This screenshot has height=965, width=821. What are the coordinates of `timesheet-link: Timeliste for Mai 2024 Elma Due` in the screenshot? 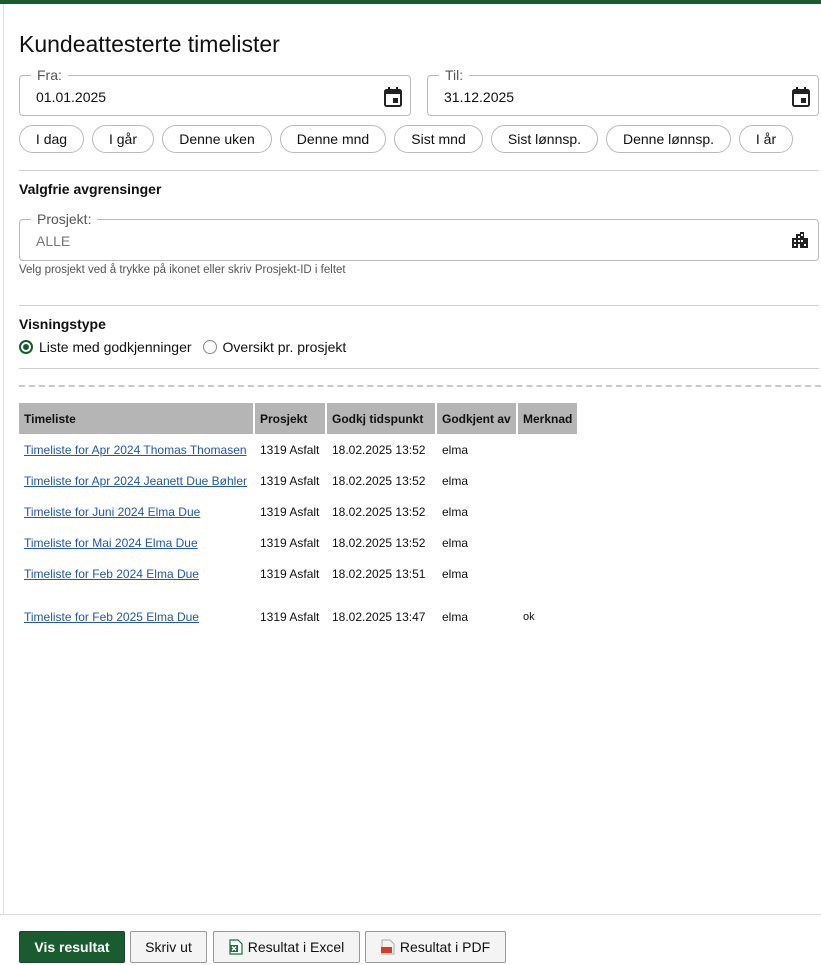 It's located at (111, 543).